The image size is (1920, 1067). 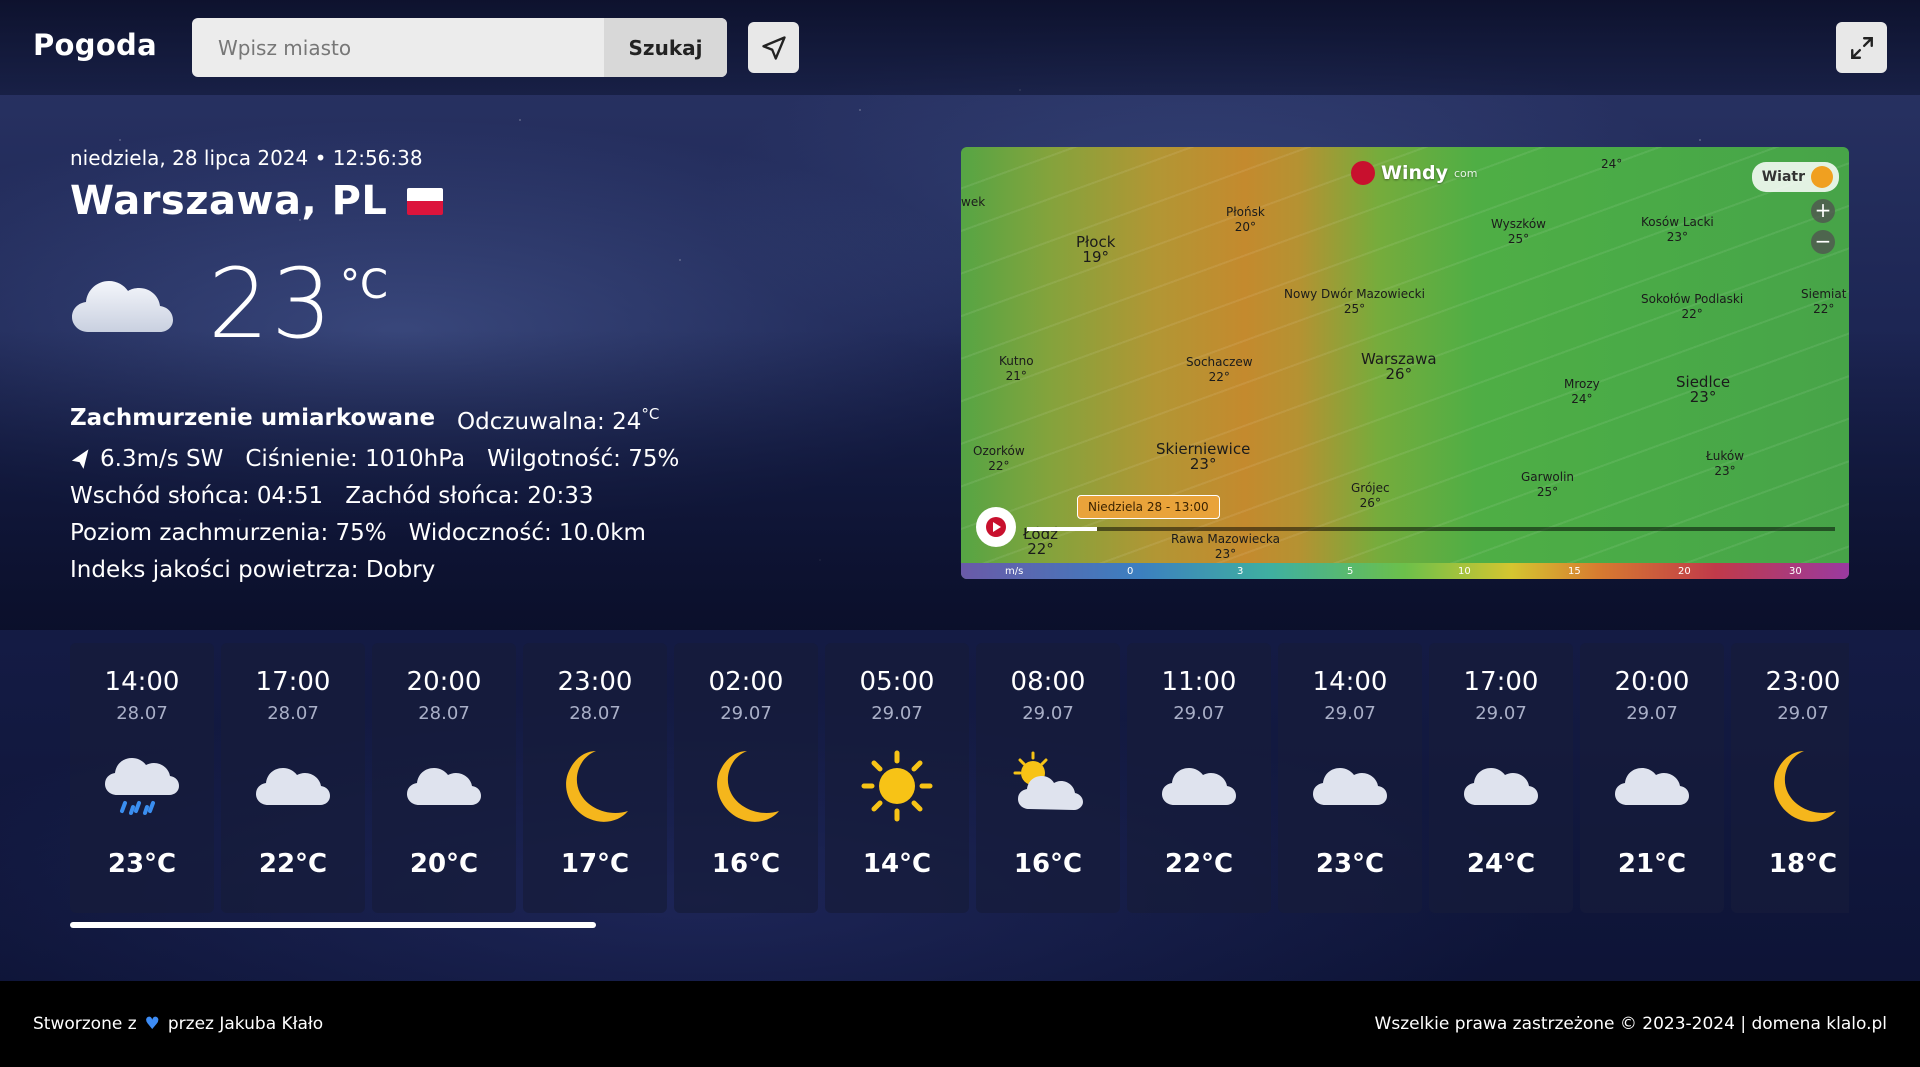 I want to click on search-bar: Szukaj, so click(x=459, y=47).